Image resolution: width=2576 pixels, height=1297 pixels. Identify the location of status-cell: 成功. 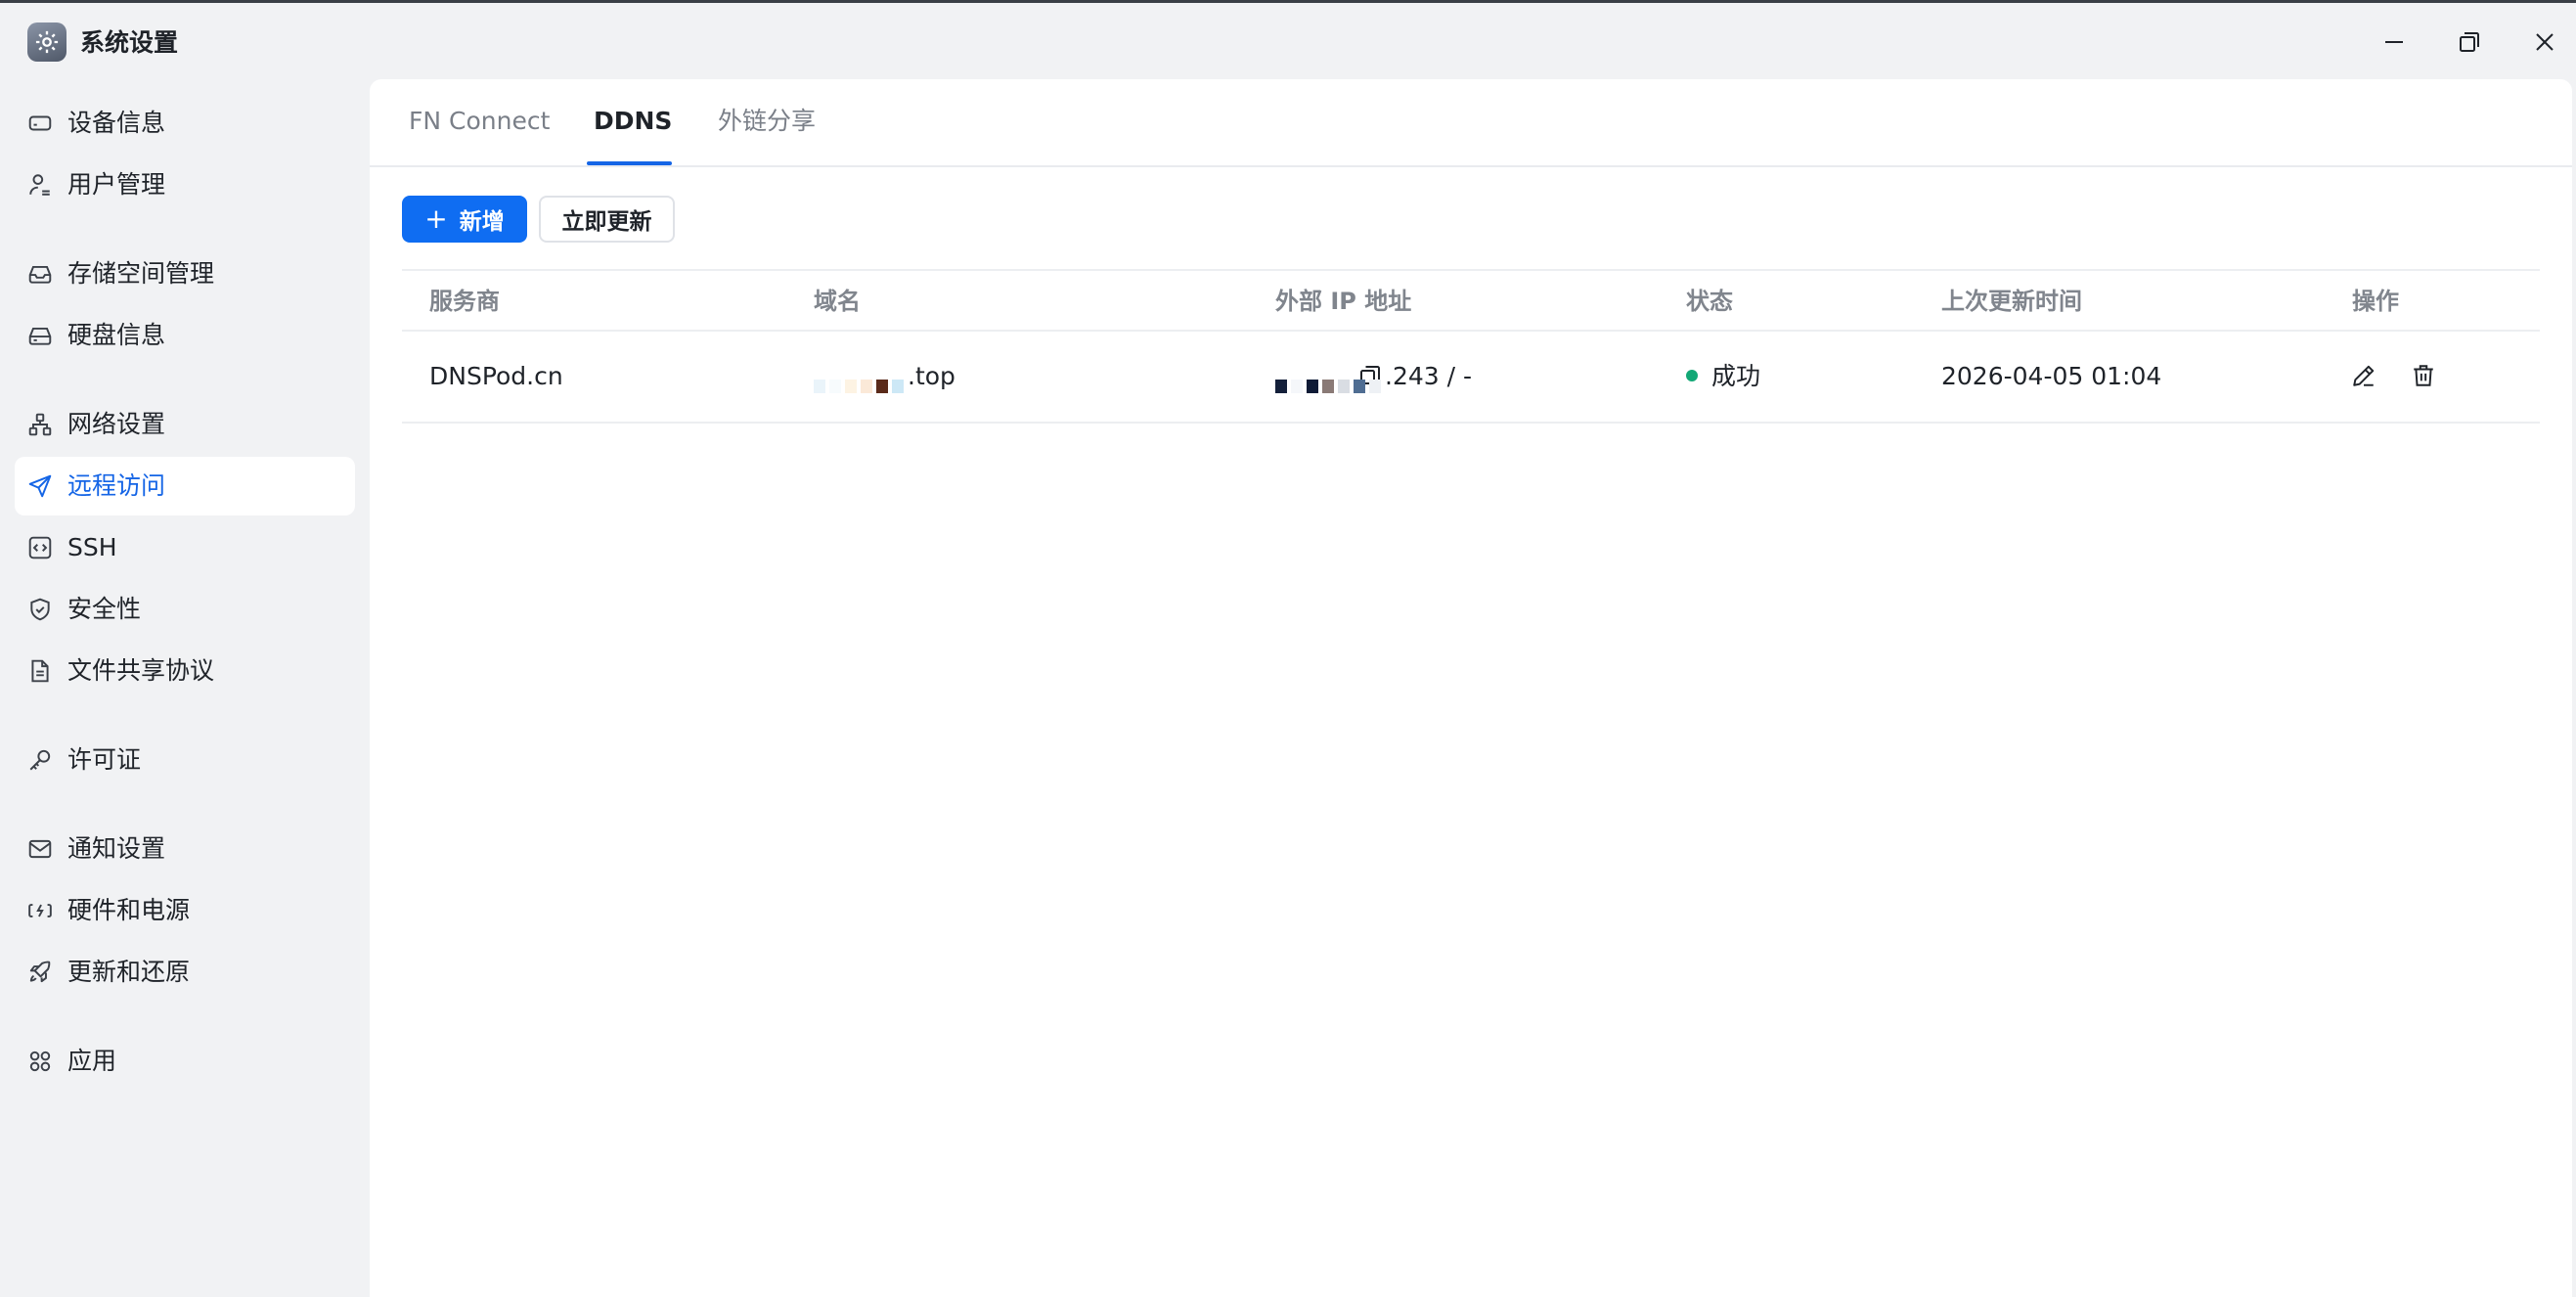
(1723, 377).